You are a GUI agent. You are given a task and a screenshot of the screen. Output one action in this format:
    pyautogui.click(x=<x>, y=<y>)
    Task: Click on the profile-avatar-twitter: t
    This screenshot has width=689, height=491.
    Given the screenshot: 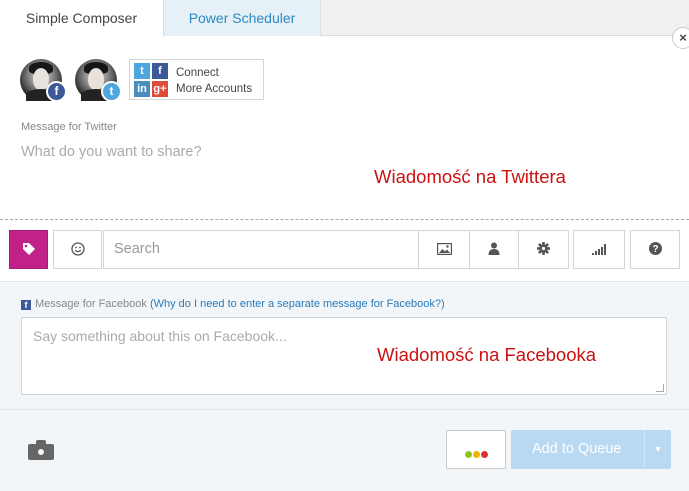 What is the action you would take?
    pyautogui.click(x=98, y=80)
    